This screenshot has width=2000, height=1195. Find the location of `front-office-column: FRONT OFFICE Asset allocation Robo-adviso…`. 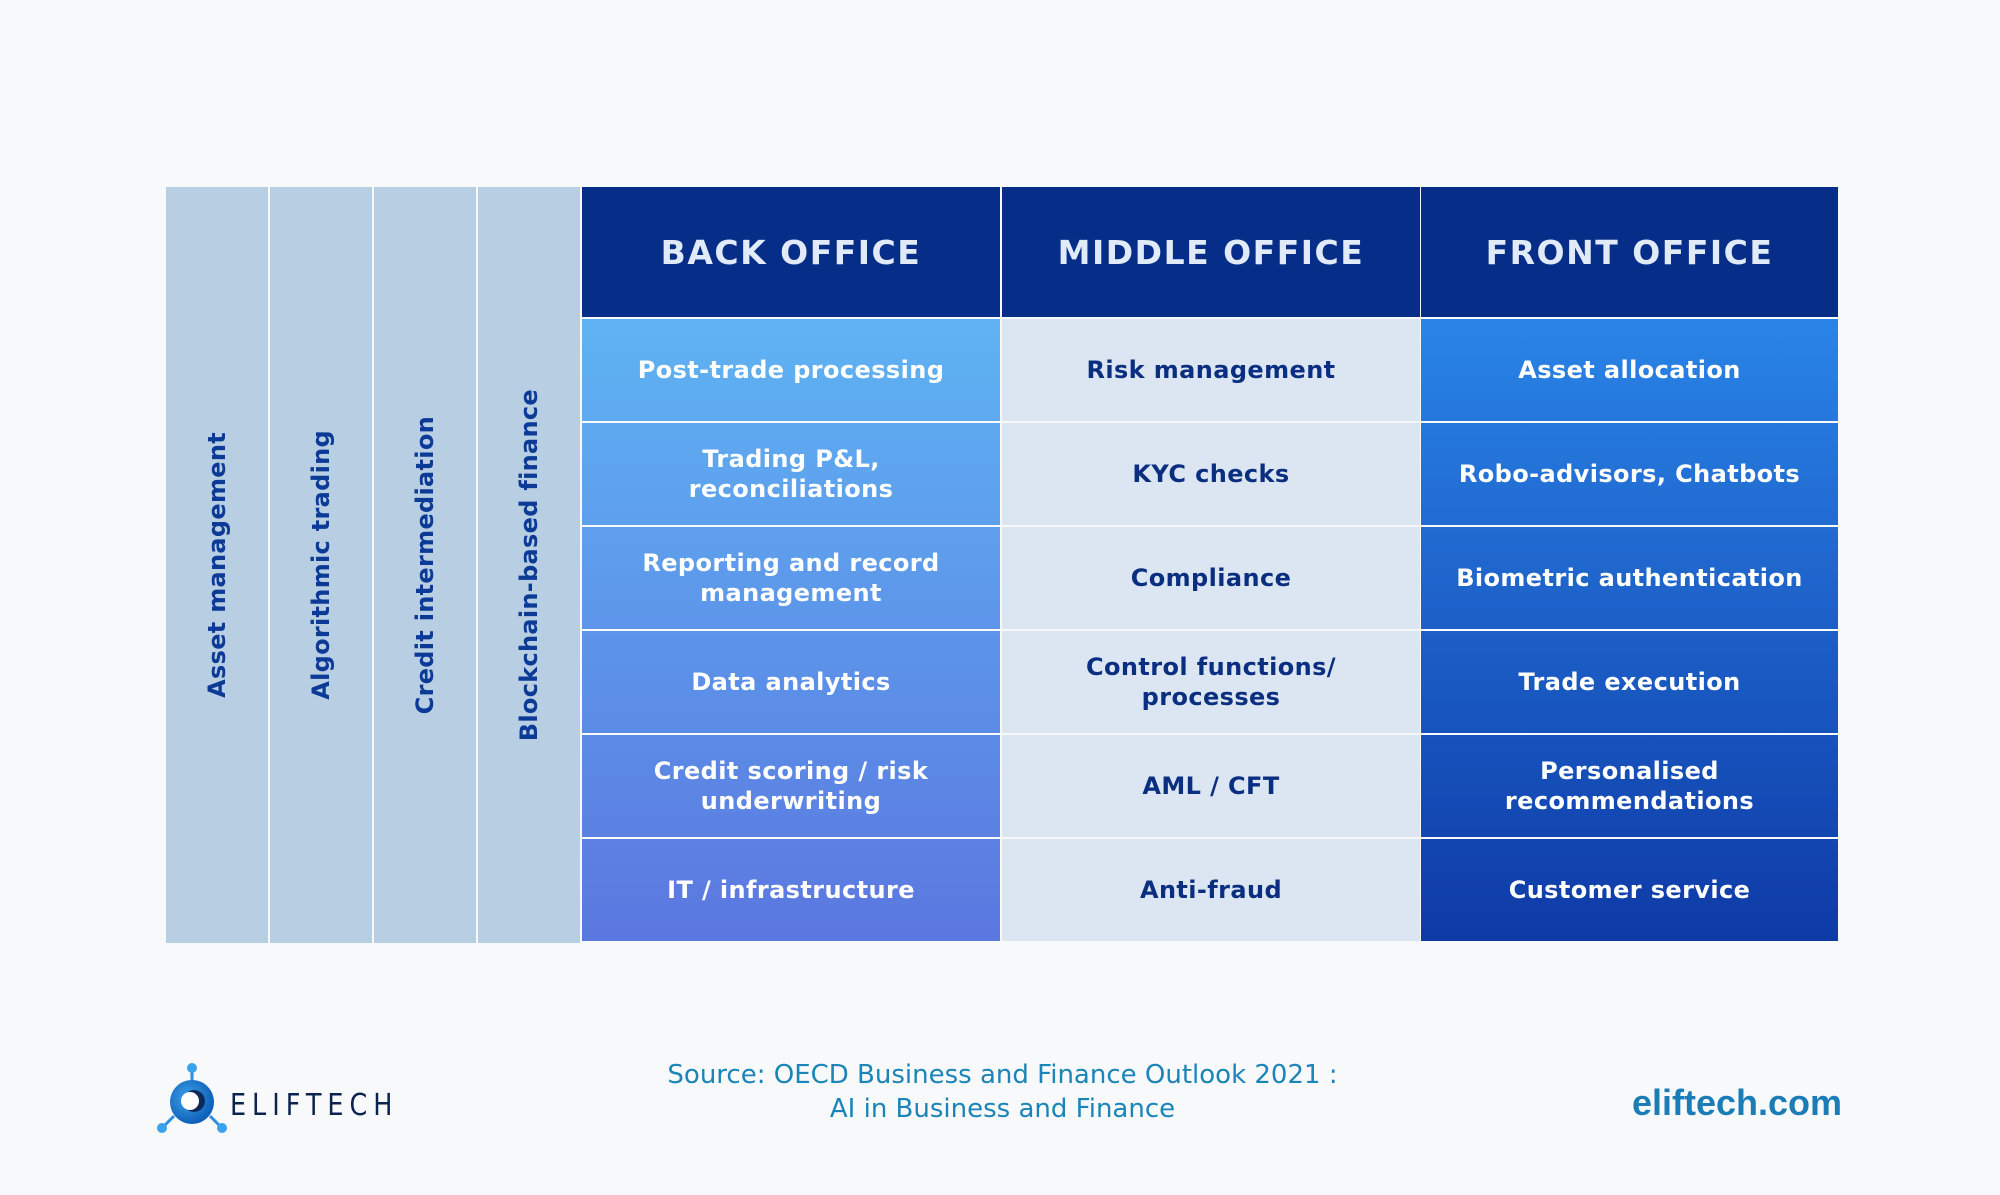

front-office-column: FRONT OFFICE Asset allocation Robo-adviso… is located at coordinates (1629, 565).